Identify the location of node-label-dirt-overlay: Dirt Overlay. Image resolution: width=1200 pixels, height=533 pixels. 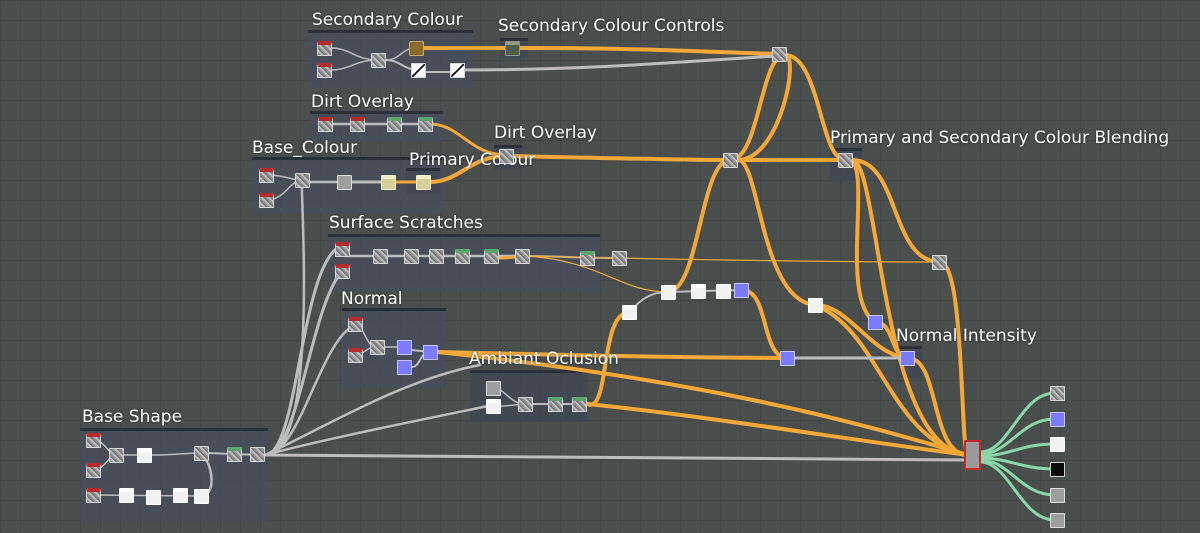
(545, 133).